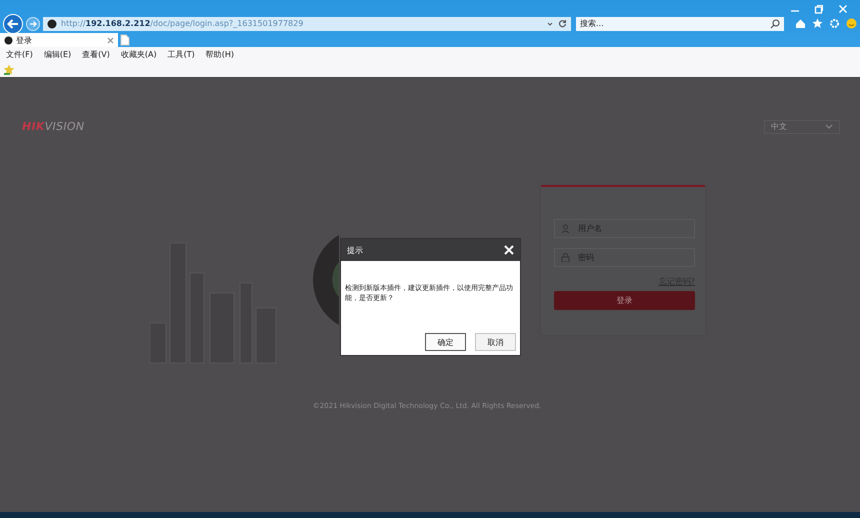  What do you see at coordinates (33, 23) in the screenshot?
I see `forward-button` at bounding box center [33, 23].